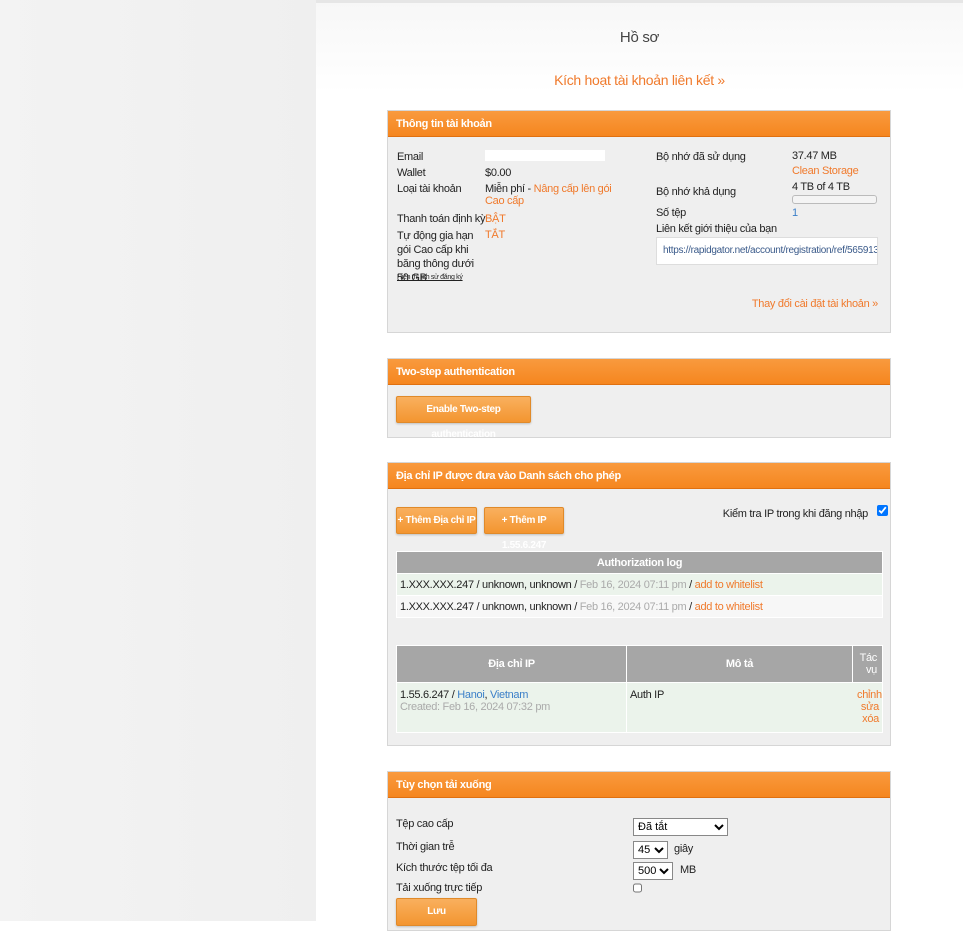 The image size is (963, 931). Describe the element at coordinates (639, 80) in the screenshot. I see `activate-linked-account-link: Kích hoạt tài khoản liên kết »` at that location.